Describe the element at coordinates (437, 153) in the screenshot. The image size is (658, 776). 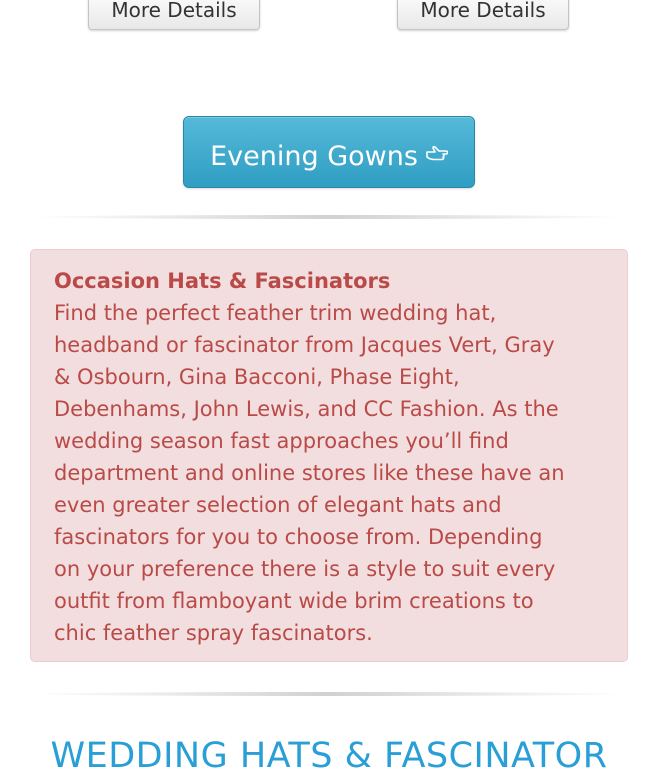
I see `hand-pointer-right-icon` at that location.